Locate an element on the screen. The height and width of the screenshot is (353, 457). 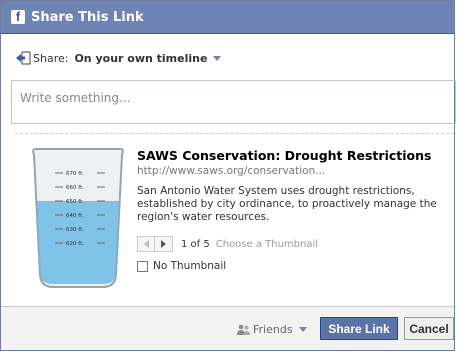
share-link-button: Share Link is located at coordinates (359, 328).